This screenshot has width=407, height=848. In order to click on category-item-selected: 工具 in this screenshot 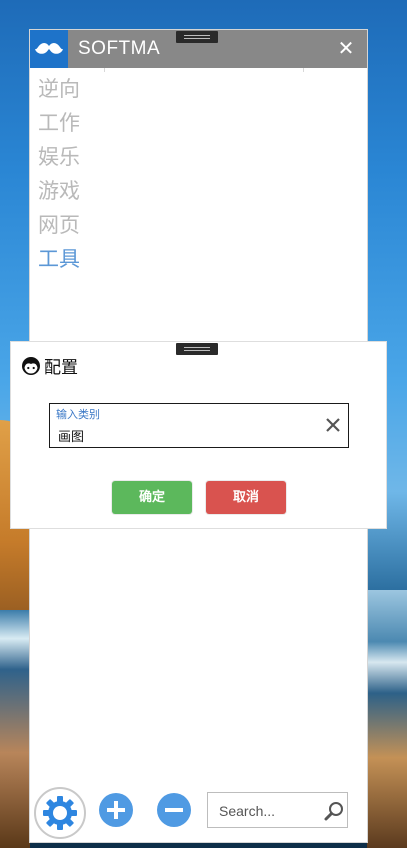, I will do `click(59, 259)`.